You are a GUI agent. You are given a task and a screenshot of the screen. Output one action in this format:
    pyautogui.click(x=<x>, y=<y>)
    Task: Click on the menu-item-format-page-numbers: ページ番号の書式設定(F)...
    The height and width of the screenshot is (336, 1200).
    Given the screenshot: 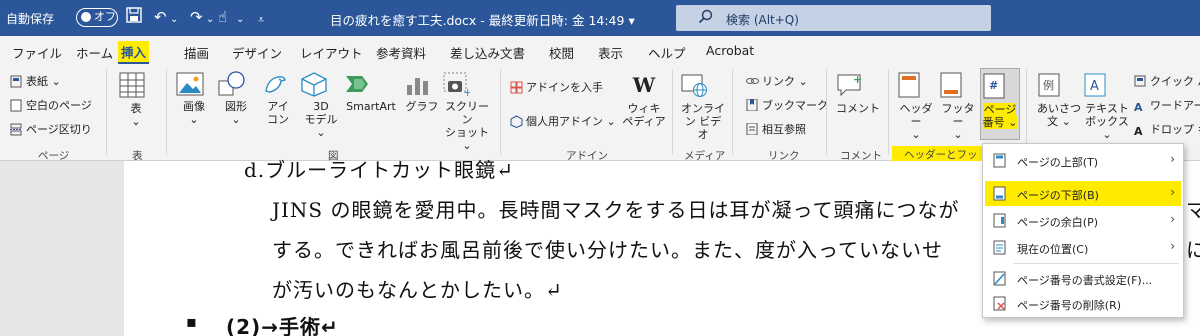 What is the action you would take?
    pyautogui.click(x=1083, y=278)
    